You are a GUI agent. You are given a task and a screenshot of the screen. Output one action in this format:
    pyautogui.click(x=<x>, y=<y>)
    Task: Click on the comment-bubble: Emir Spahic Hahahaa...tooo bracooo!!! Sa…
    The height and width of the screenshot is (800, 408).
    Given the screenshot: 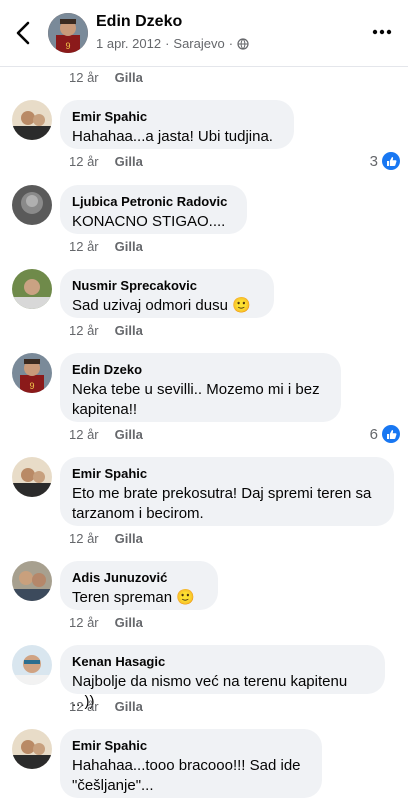 What is the action you would take?
    pyautogui.click(x=191, y=763)
    